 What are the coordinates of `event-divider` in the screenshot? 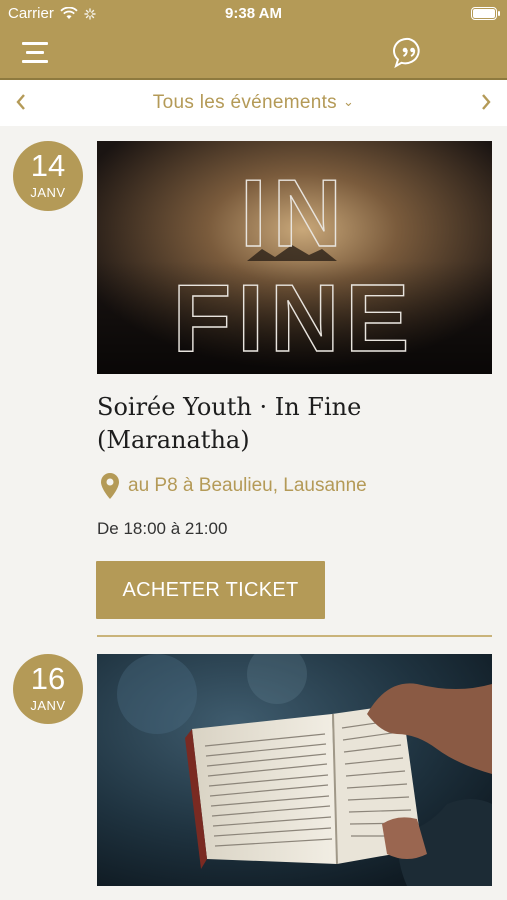 It's located at (294, 636).